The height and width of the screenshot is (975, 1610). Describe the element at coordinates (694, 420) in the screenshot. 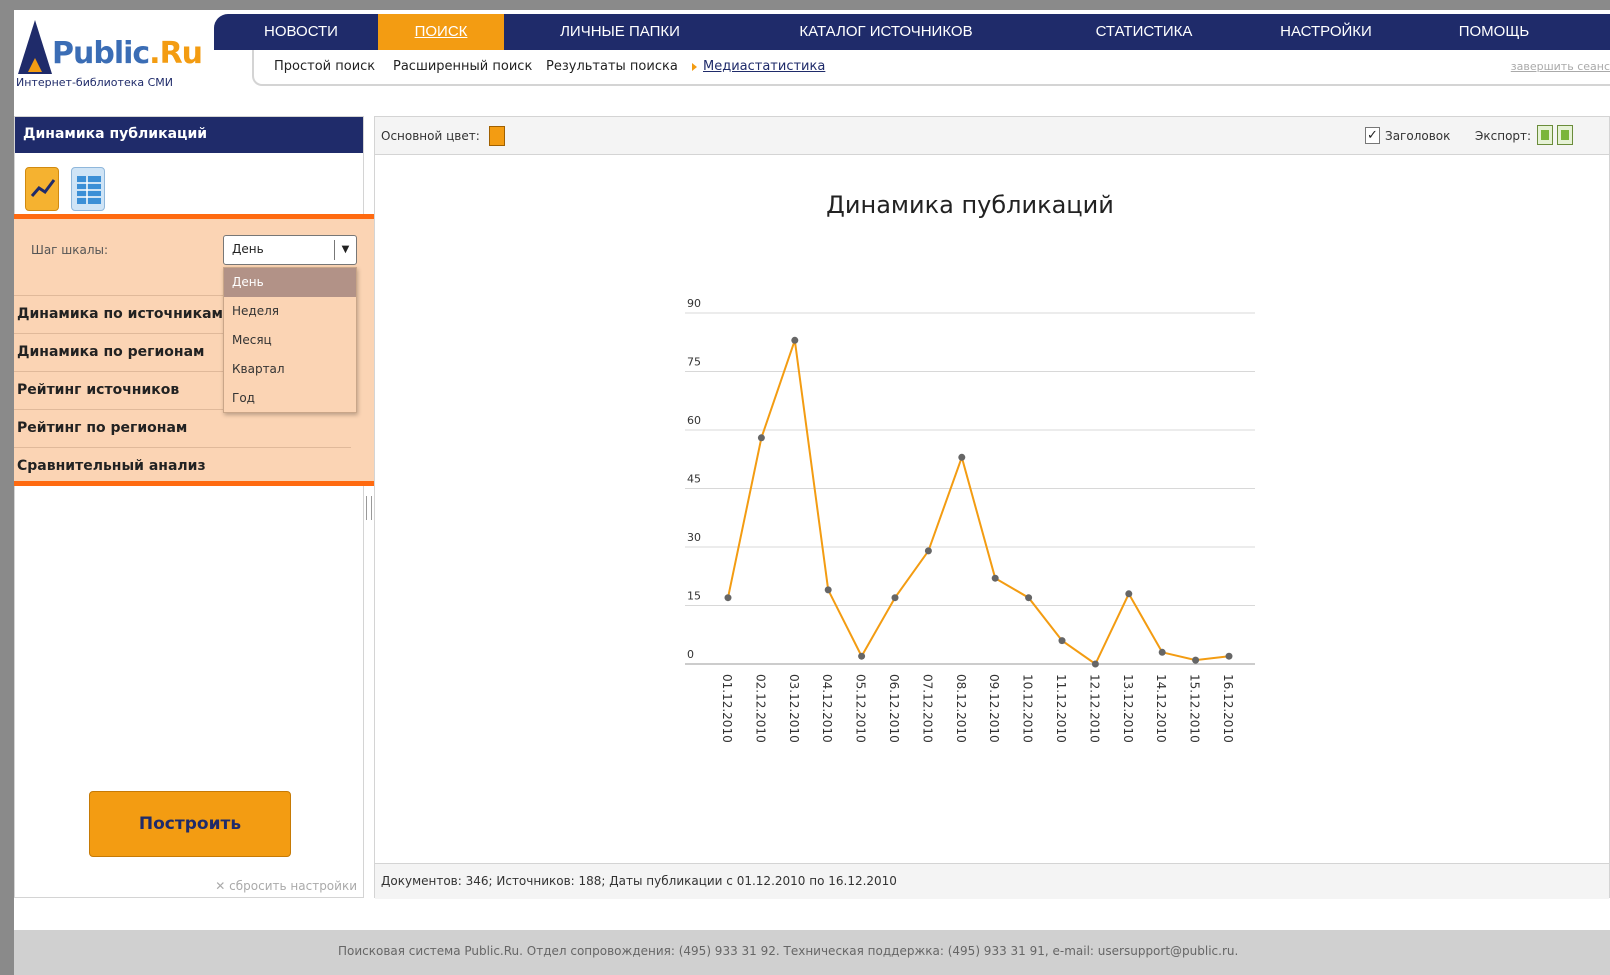

I see `y-tick-label-60: 60` at that location.